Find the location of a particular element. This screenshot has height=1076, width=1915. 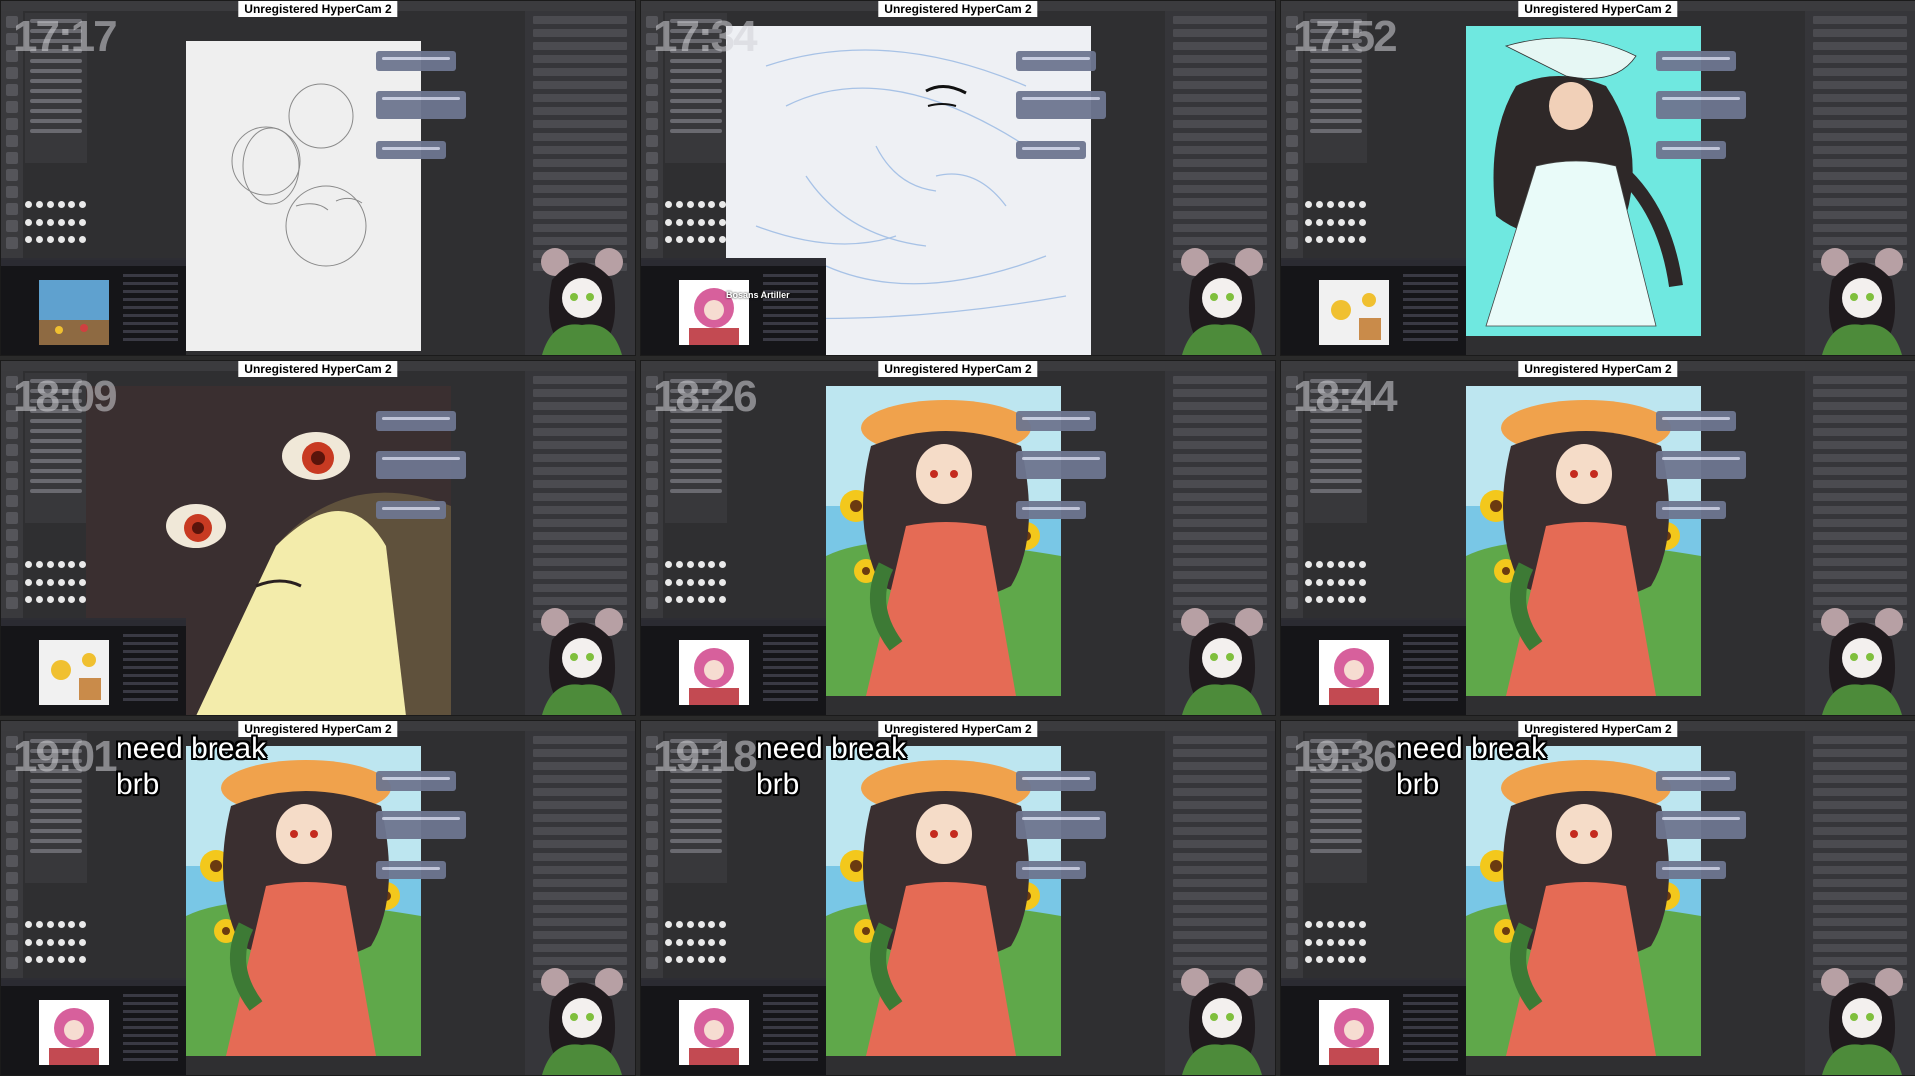

recorder-watermark: Unregistered HyperCam 2 is located at coordinates (1598, 369).